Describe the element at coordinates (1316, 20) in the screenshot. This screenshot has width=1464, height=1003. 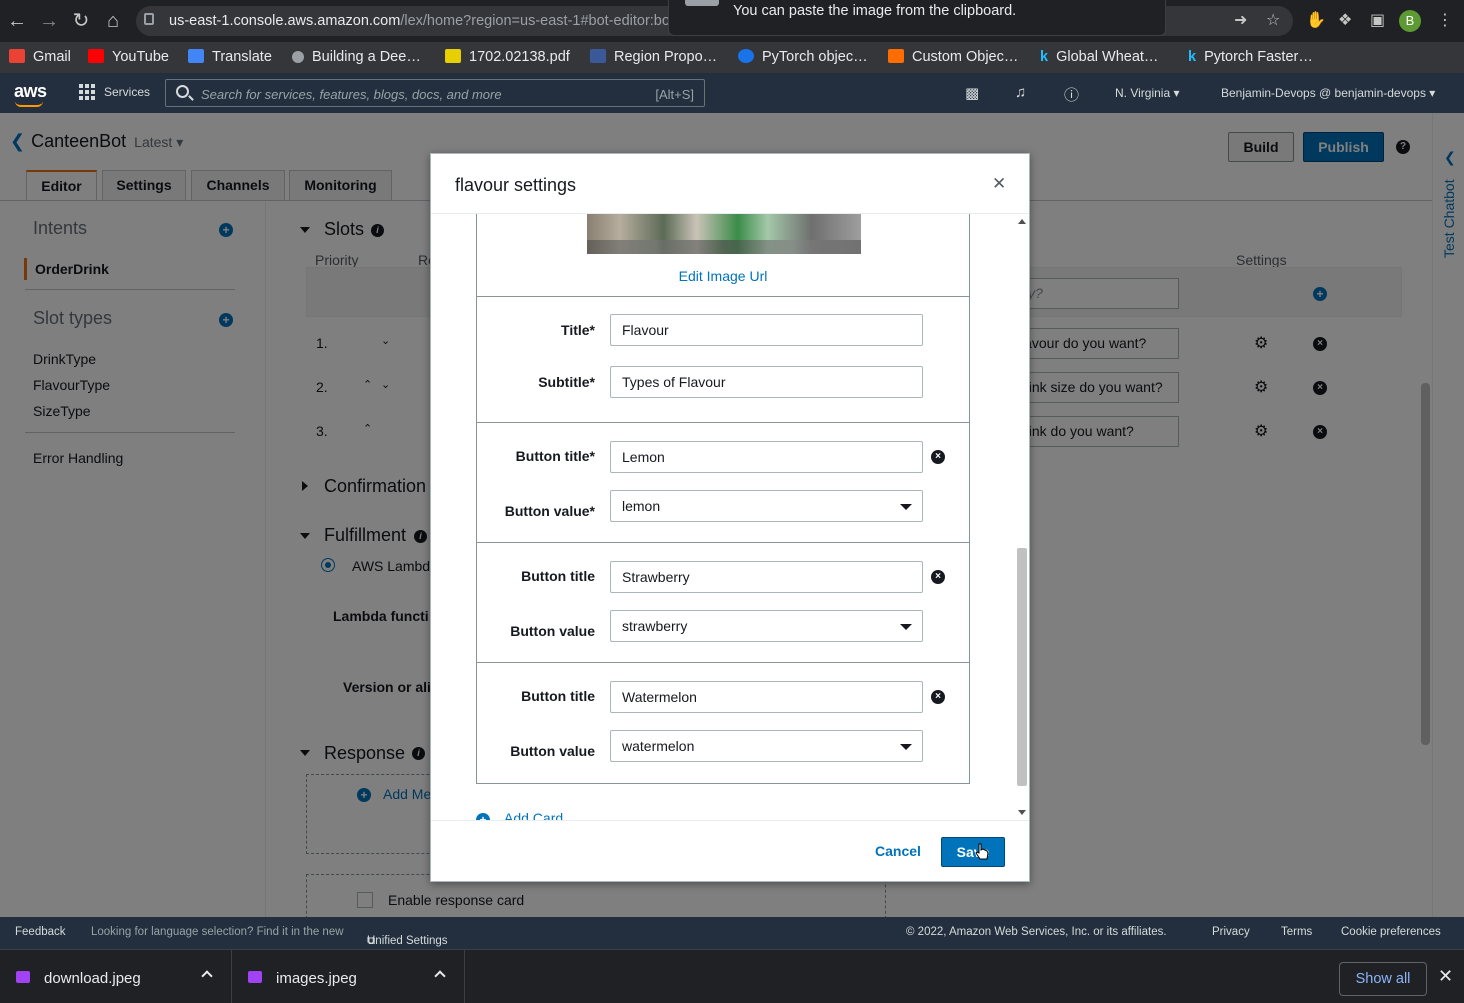
I see `extension-stop-icon: ✋` at that location.